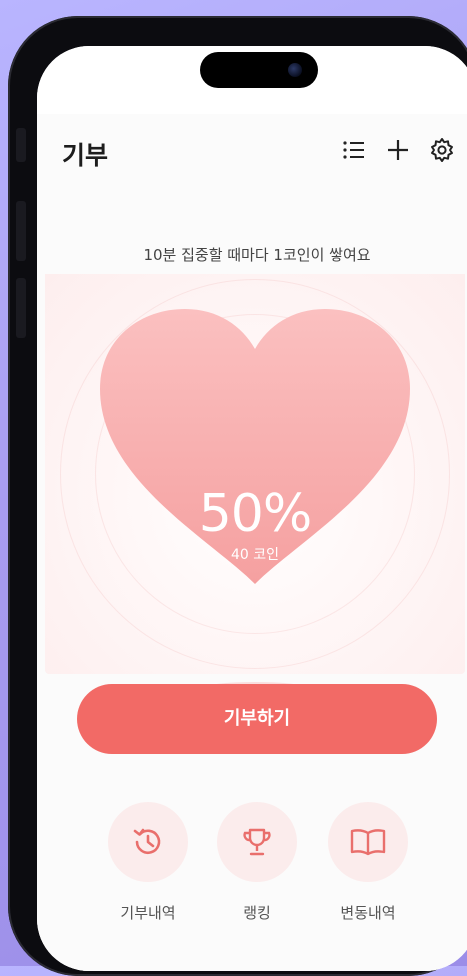  I want to click on history-icon, so click(147, 841).